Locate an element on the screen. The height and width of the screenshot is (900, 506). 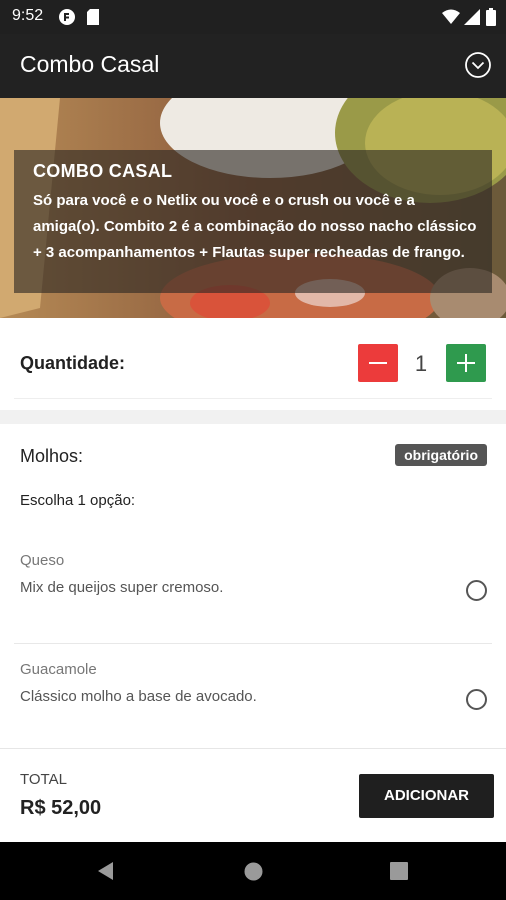
minus-icon is located at coordinates (378, 363).